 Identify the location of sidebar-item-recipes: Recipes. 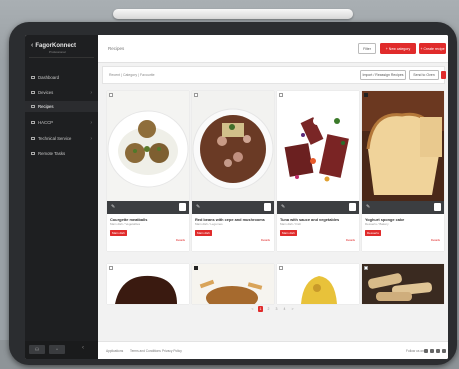
(61, 106).